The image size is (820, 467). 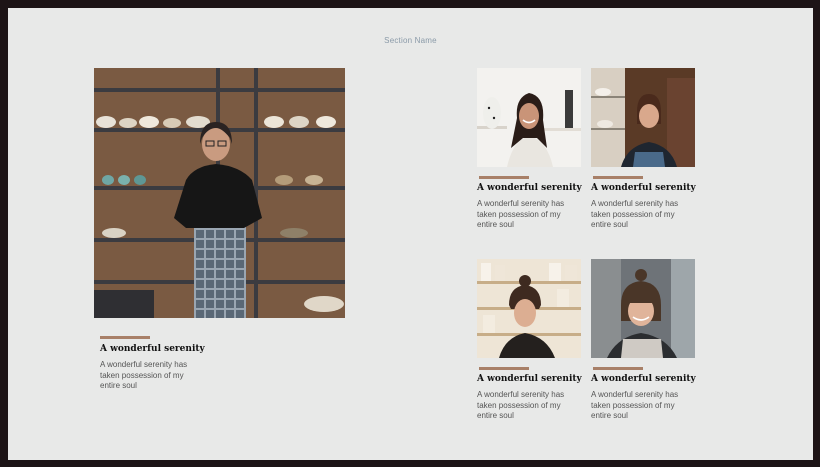 What do you see at coordinates (410, 40) in the screenshot?
I see `section-name: Section Name` at bounding box center [410, 40].